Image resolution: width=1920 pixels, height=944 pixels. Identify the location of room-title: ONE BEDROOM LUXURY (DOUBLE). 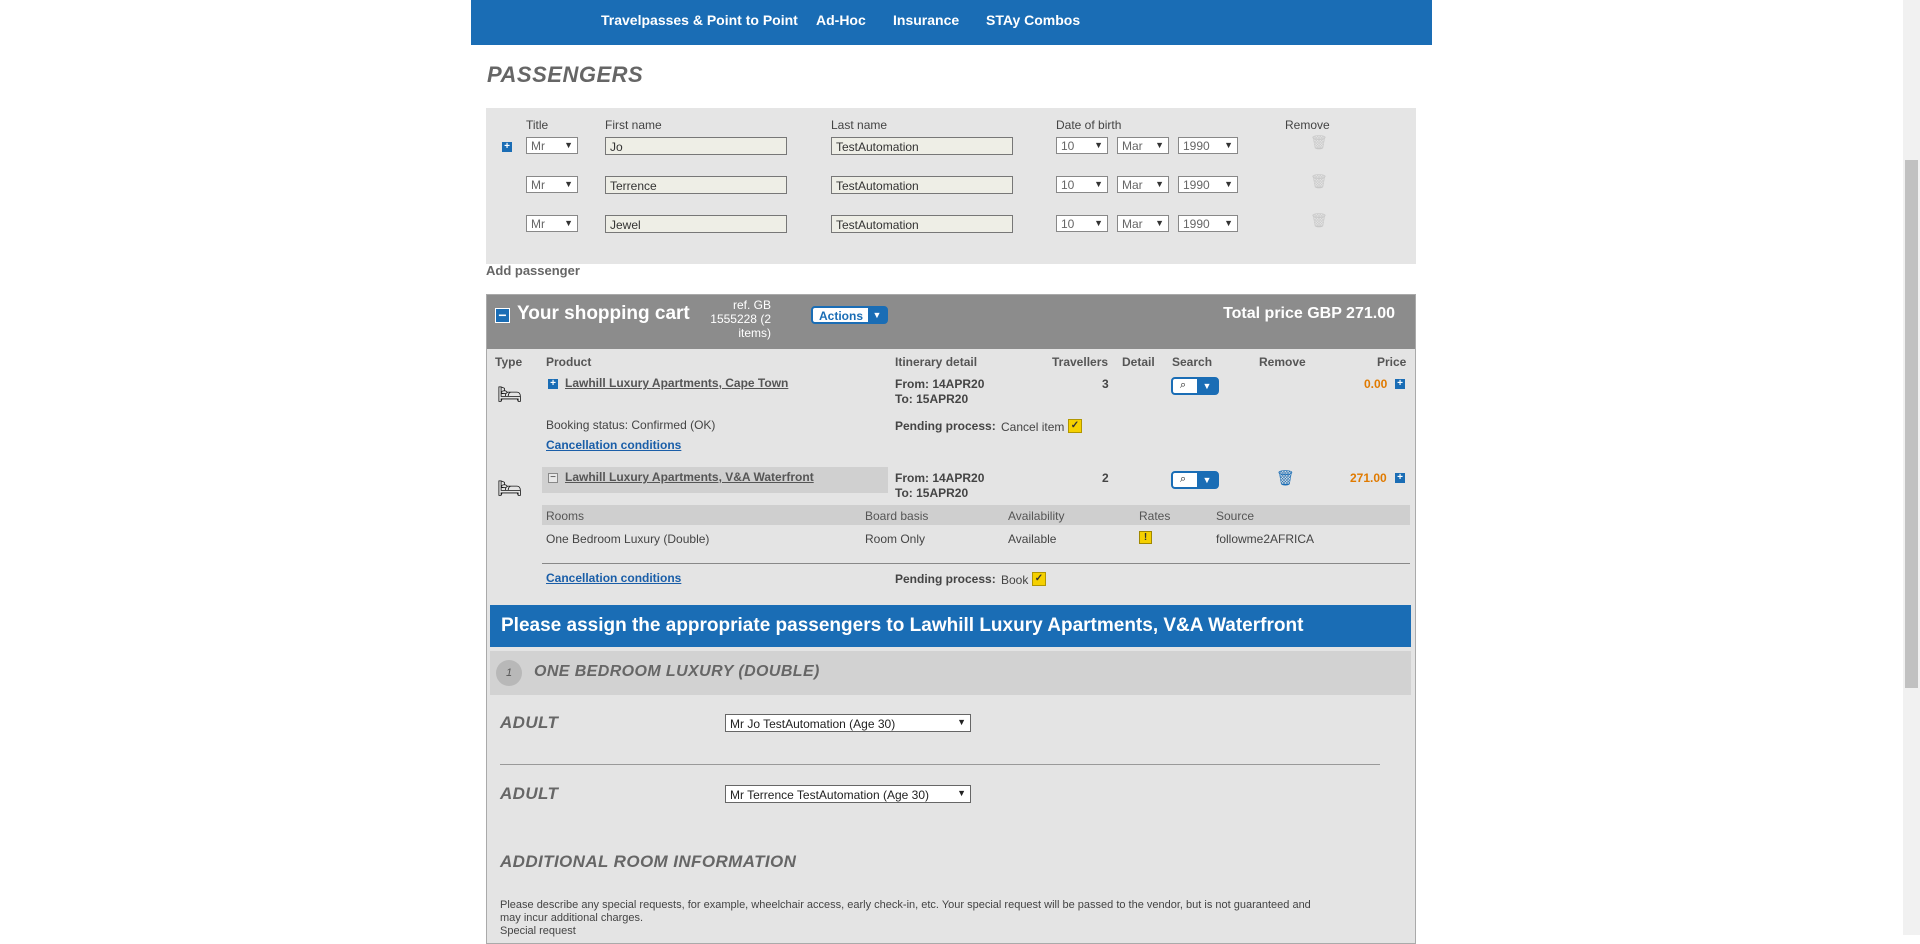
(677, 671).